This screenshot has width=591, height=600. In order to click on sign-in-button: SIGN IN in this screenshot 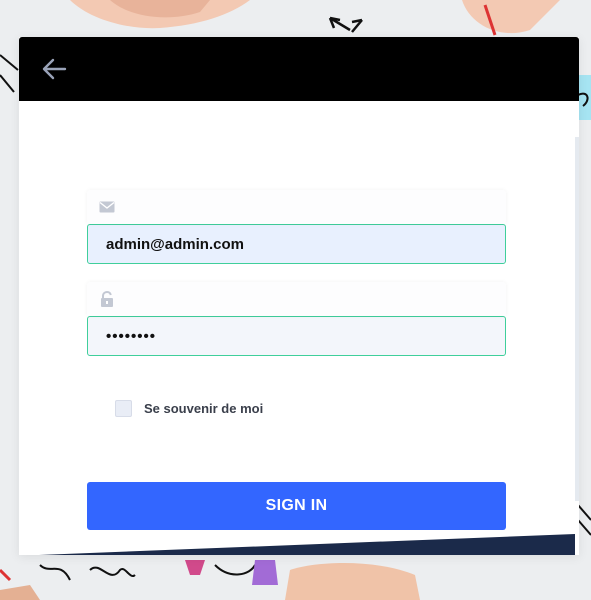, I will do `click(296, 506)`.